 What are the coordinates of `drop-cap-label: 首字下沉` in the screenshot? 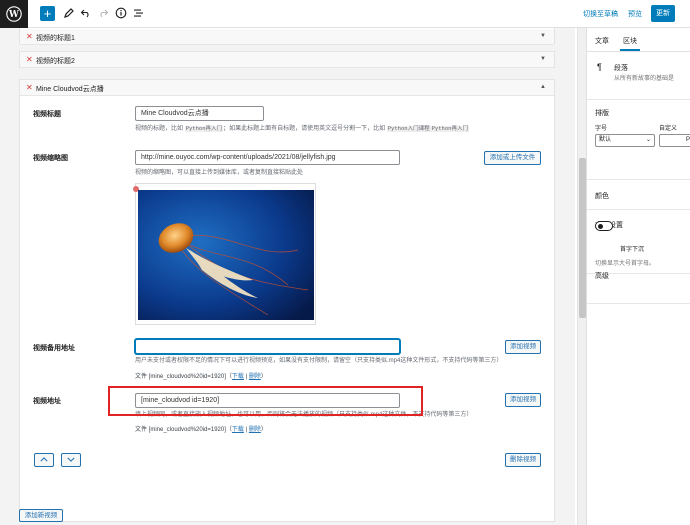 It's located at (632, 250).